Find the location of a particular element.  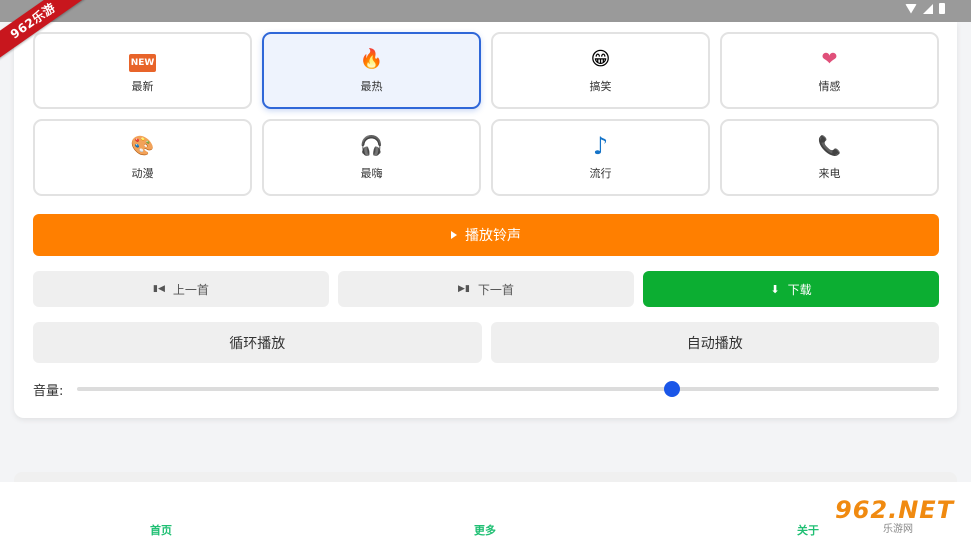

wifi-icon is located at coordinates (911, 8).